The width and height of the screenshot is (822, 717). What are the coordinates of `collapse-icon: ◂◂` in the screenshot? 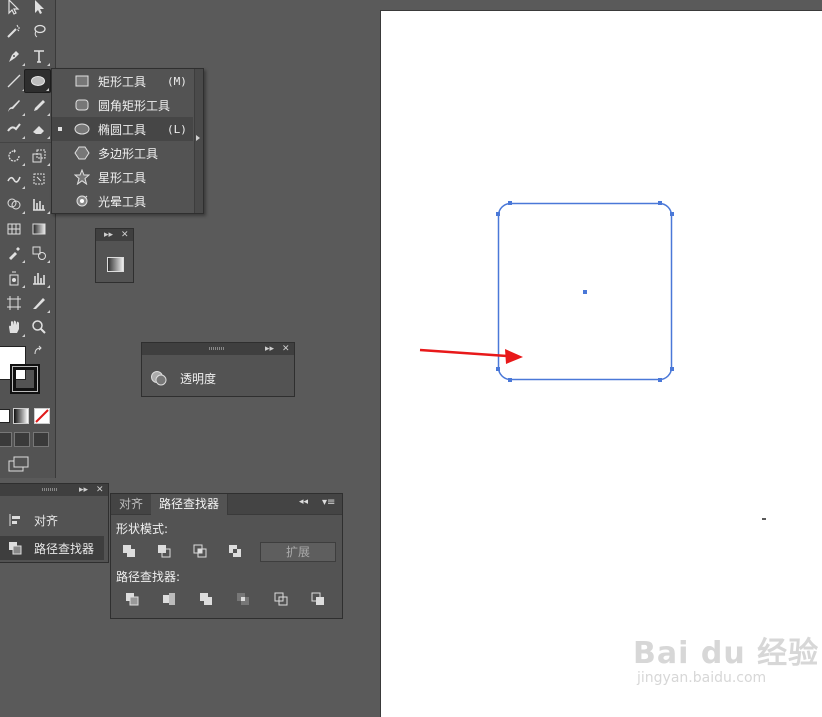 It's located at (303, 502).